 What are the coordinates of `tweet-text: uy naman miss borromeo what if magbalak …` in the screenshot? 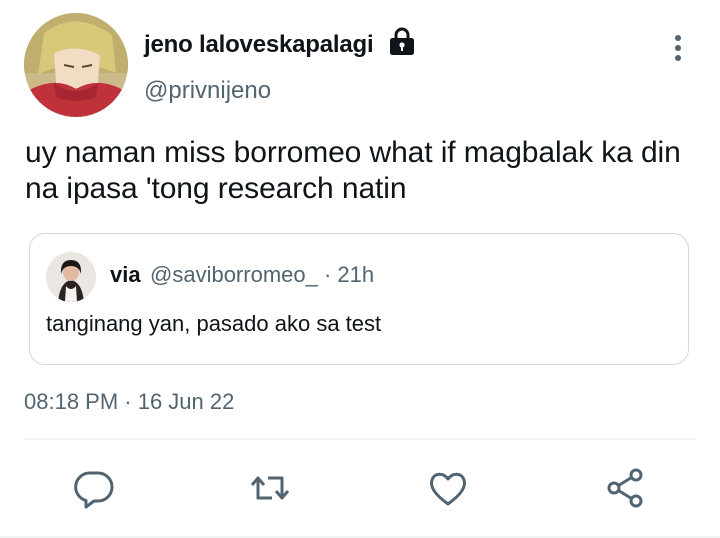 It's located at (353, 170).